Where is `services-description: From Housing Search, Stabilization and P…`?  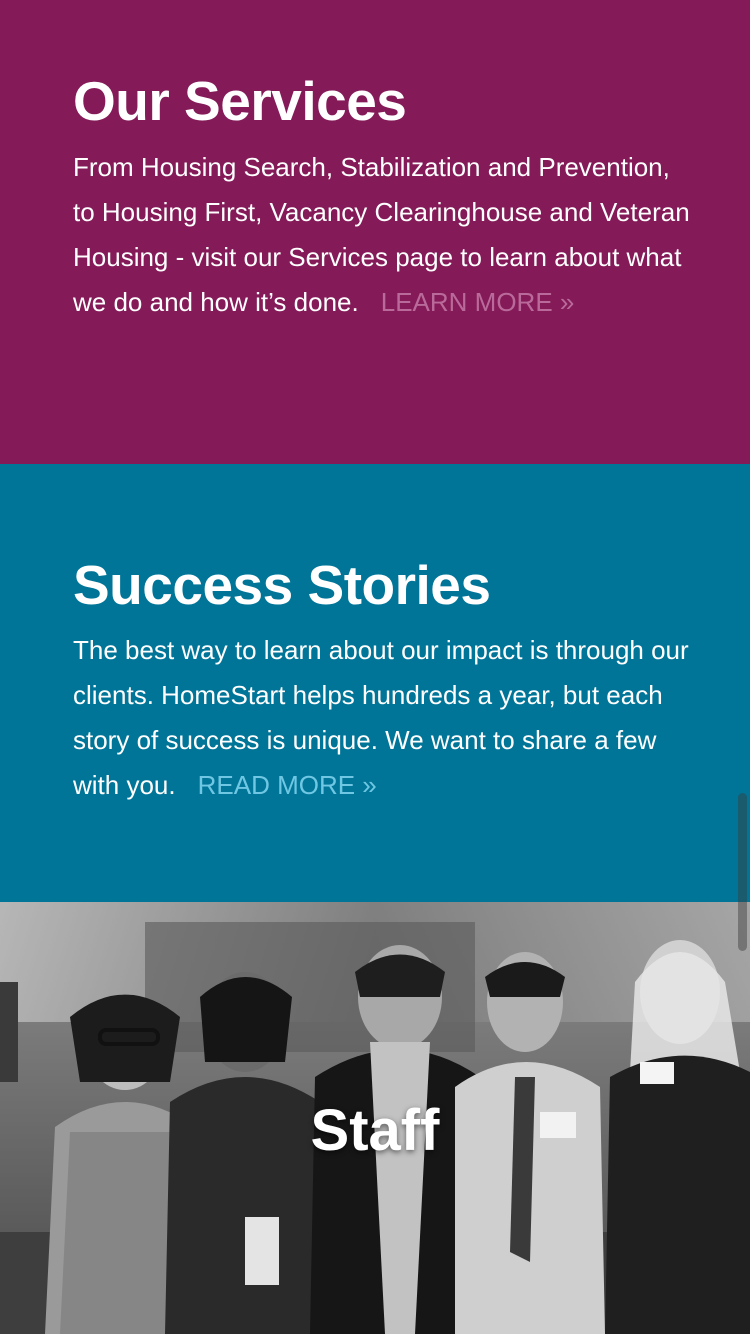
services-description: From Housing Search, Stabilization and P… is located at coordinates (383, 235).